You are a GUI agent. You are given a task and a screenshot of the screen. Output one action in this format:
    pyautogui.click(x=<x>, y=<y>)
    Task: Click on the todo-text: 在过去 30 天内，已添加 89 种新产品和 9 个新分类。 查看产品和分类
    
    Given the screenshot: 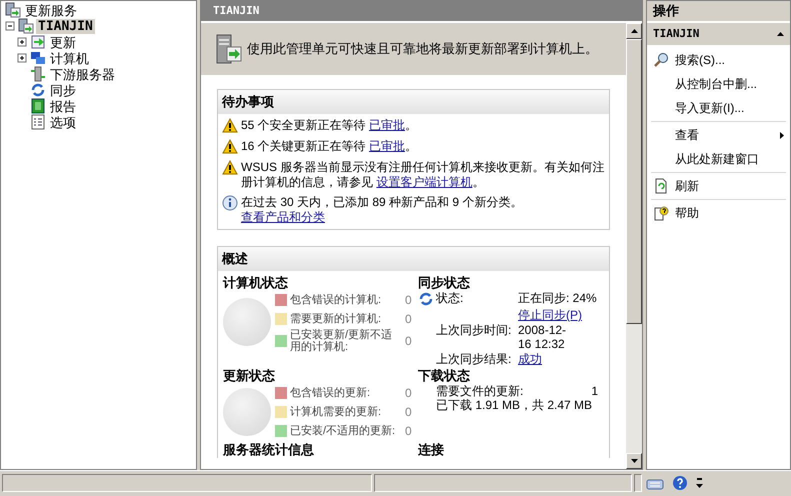 What is the action you would take?
    pyautogui.click(x=382, y=210)
    